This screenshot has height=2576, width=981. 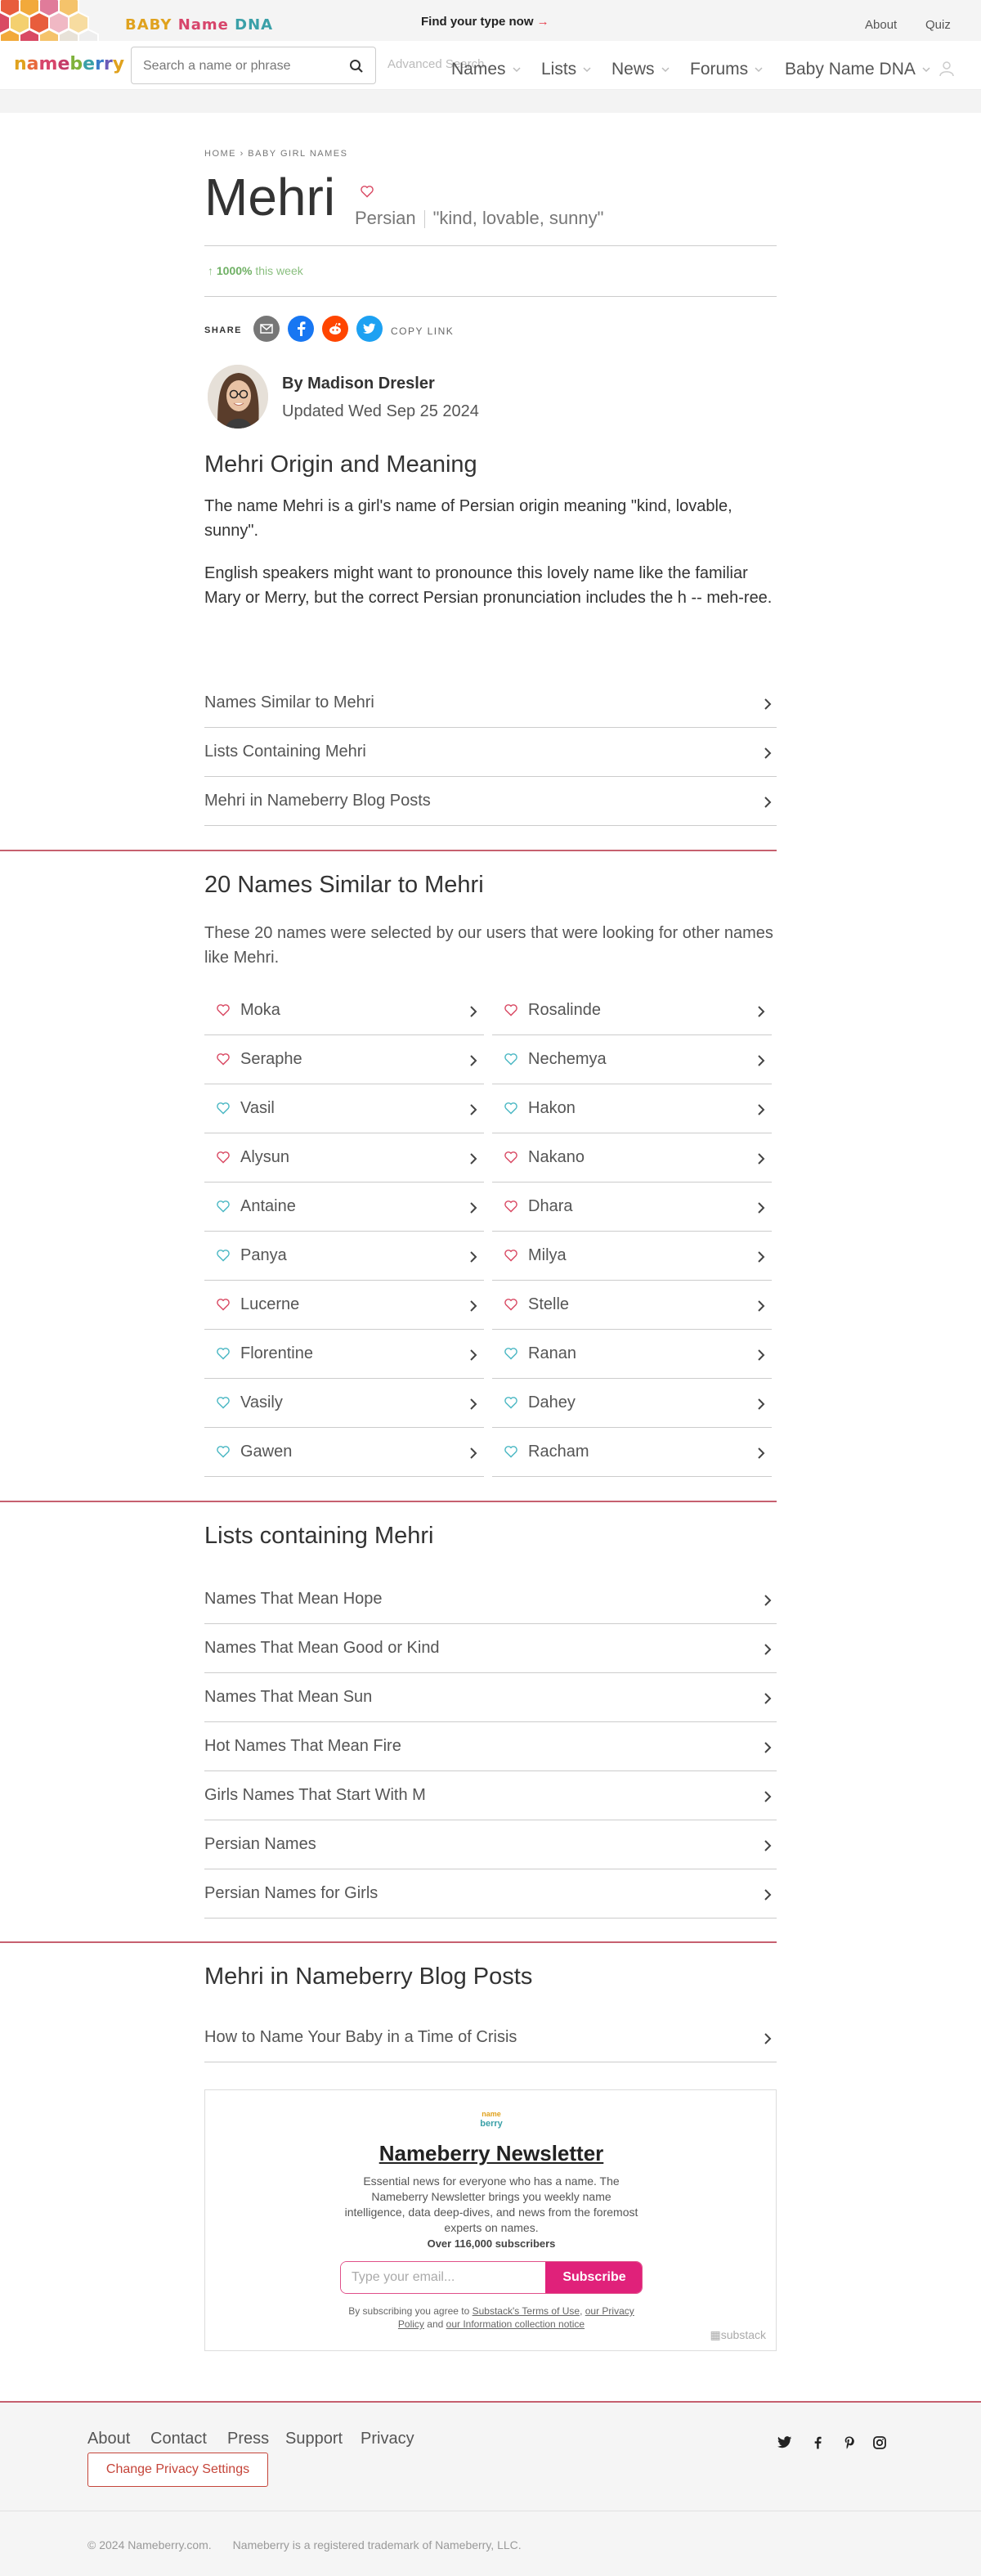 What do you see at coordinates (566, 70) in the screenshot?
I see `nav-lists: Lists` at bounding box center [566, 70].